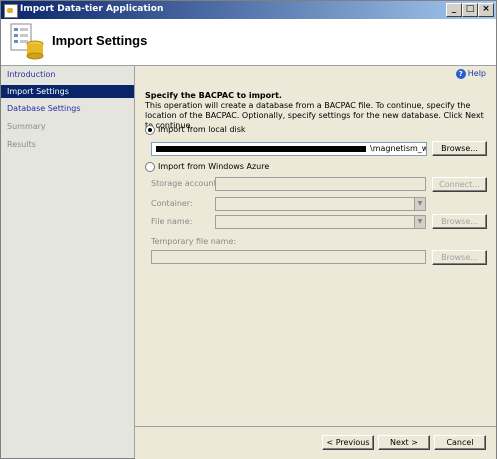 This screenshot has height=459, width=497. I want to click on page-title: Import Settings, so click(100, 40).